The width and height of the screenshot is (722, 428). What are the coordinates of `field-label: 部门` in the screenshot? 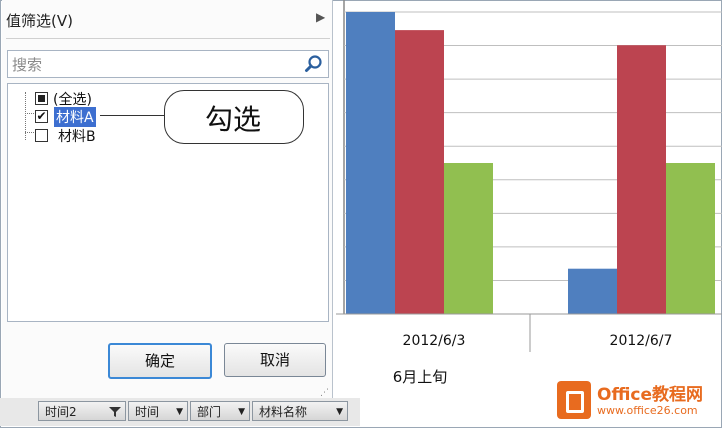 It's located at (209, 412).